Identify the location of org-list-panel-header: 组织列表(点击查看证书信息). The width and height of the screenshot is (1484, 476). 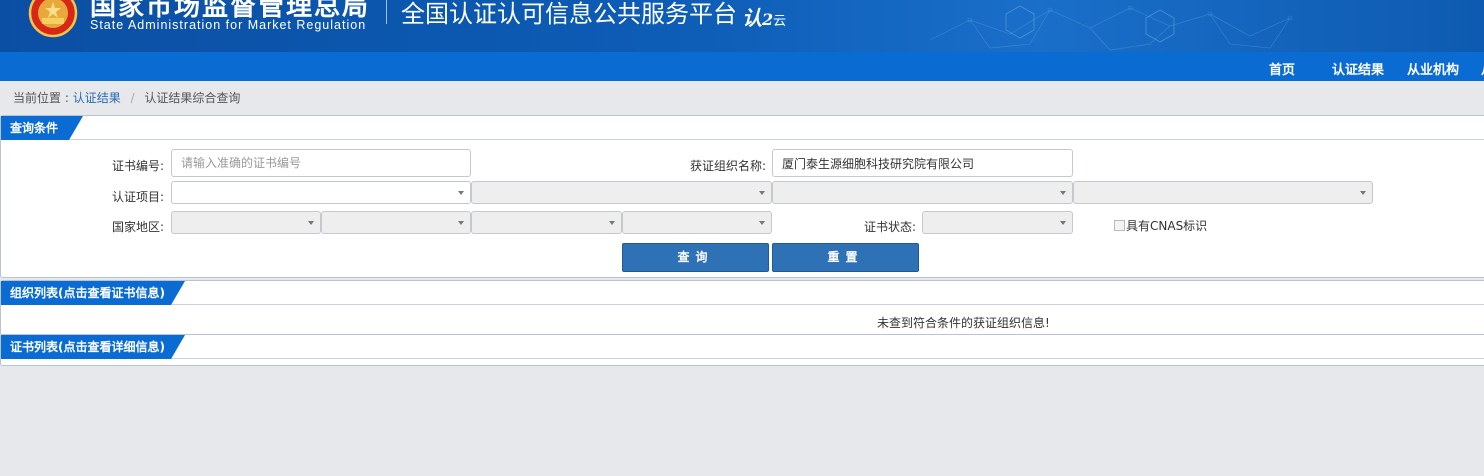
(742, 293).